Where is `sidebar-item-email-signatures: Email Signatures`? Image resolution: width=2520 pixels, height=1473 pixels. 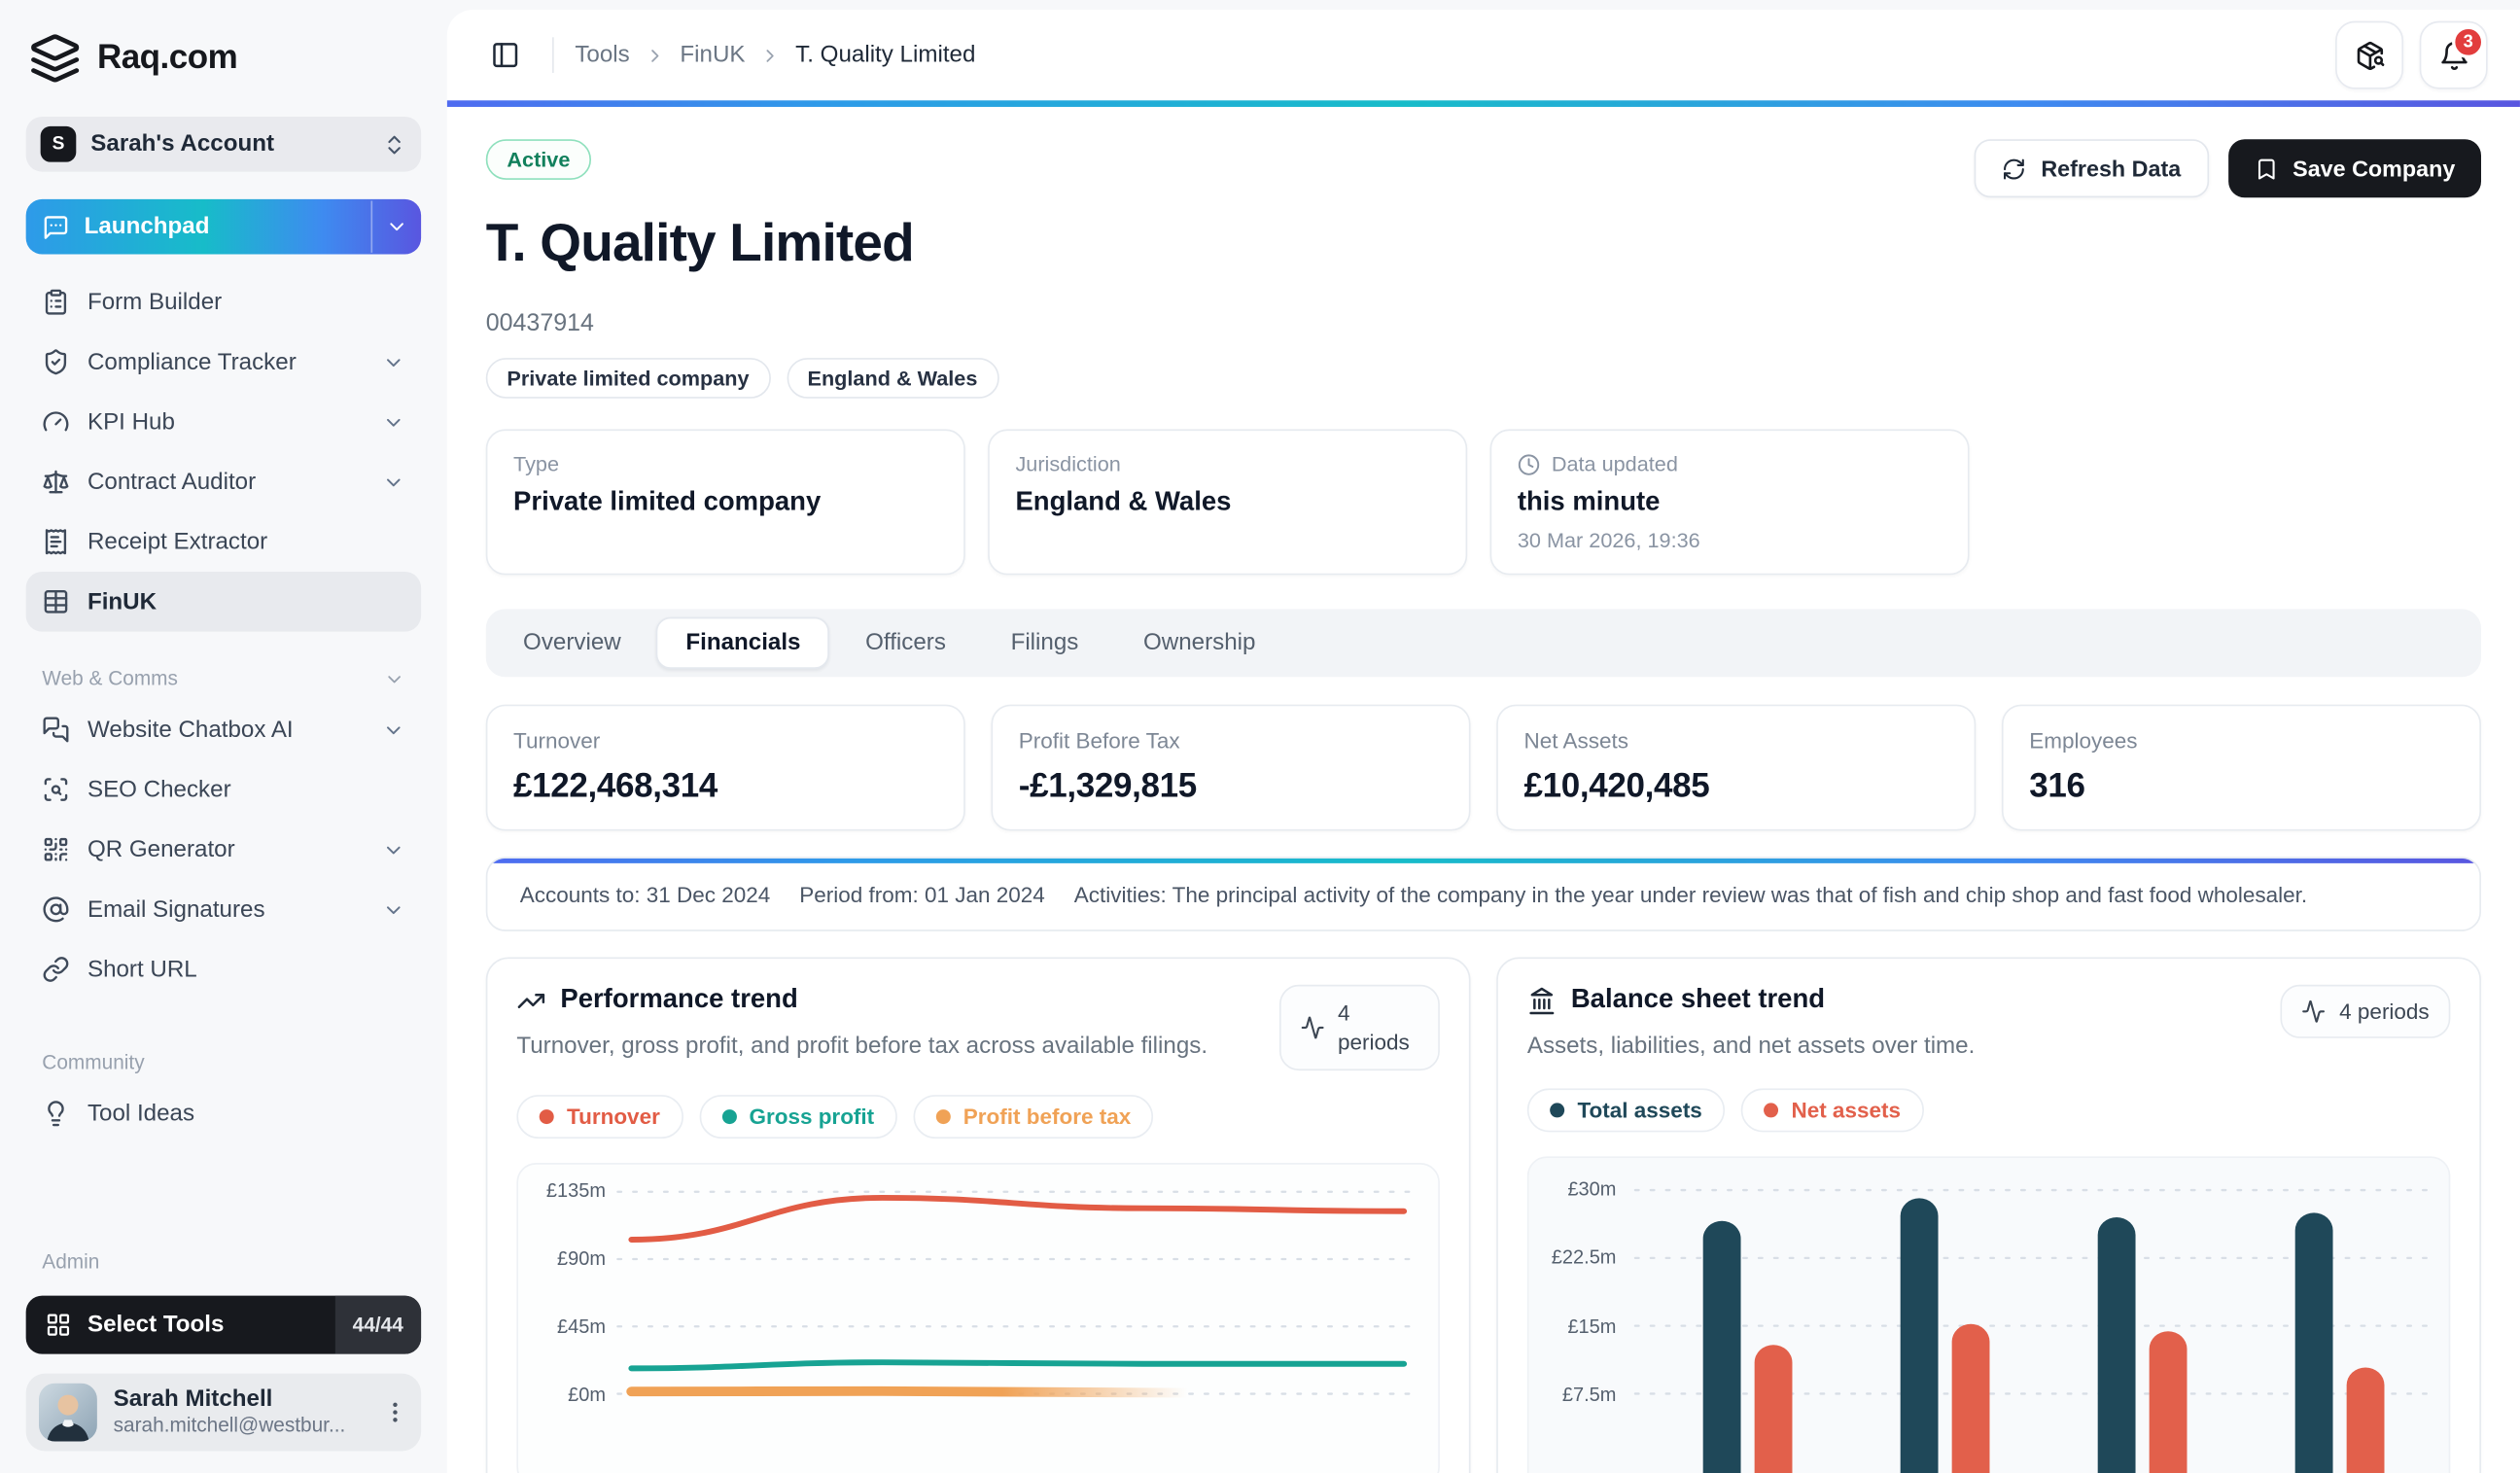 sidebar-item-email-signatures: Email Signatures is located at coordinates (223, 910).